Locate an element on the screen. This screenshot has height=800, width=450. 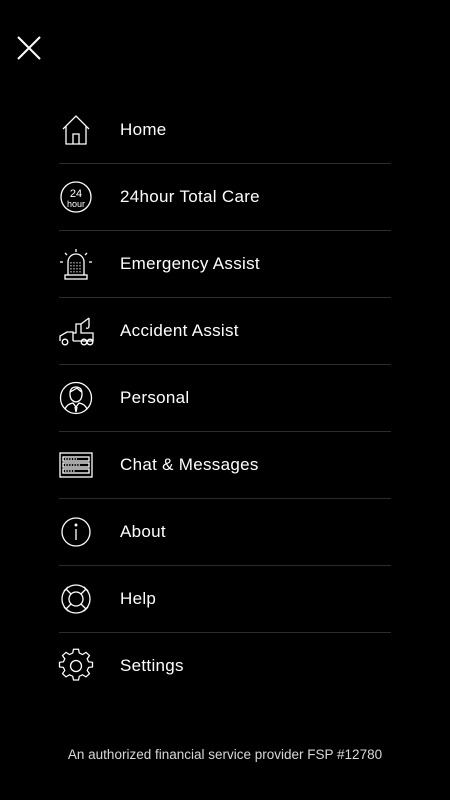
siren-icon is located at coordinates (76, 264).